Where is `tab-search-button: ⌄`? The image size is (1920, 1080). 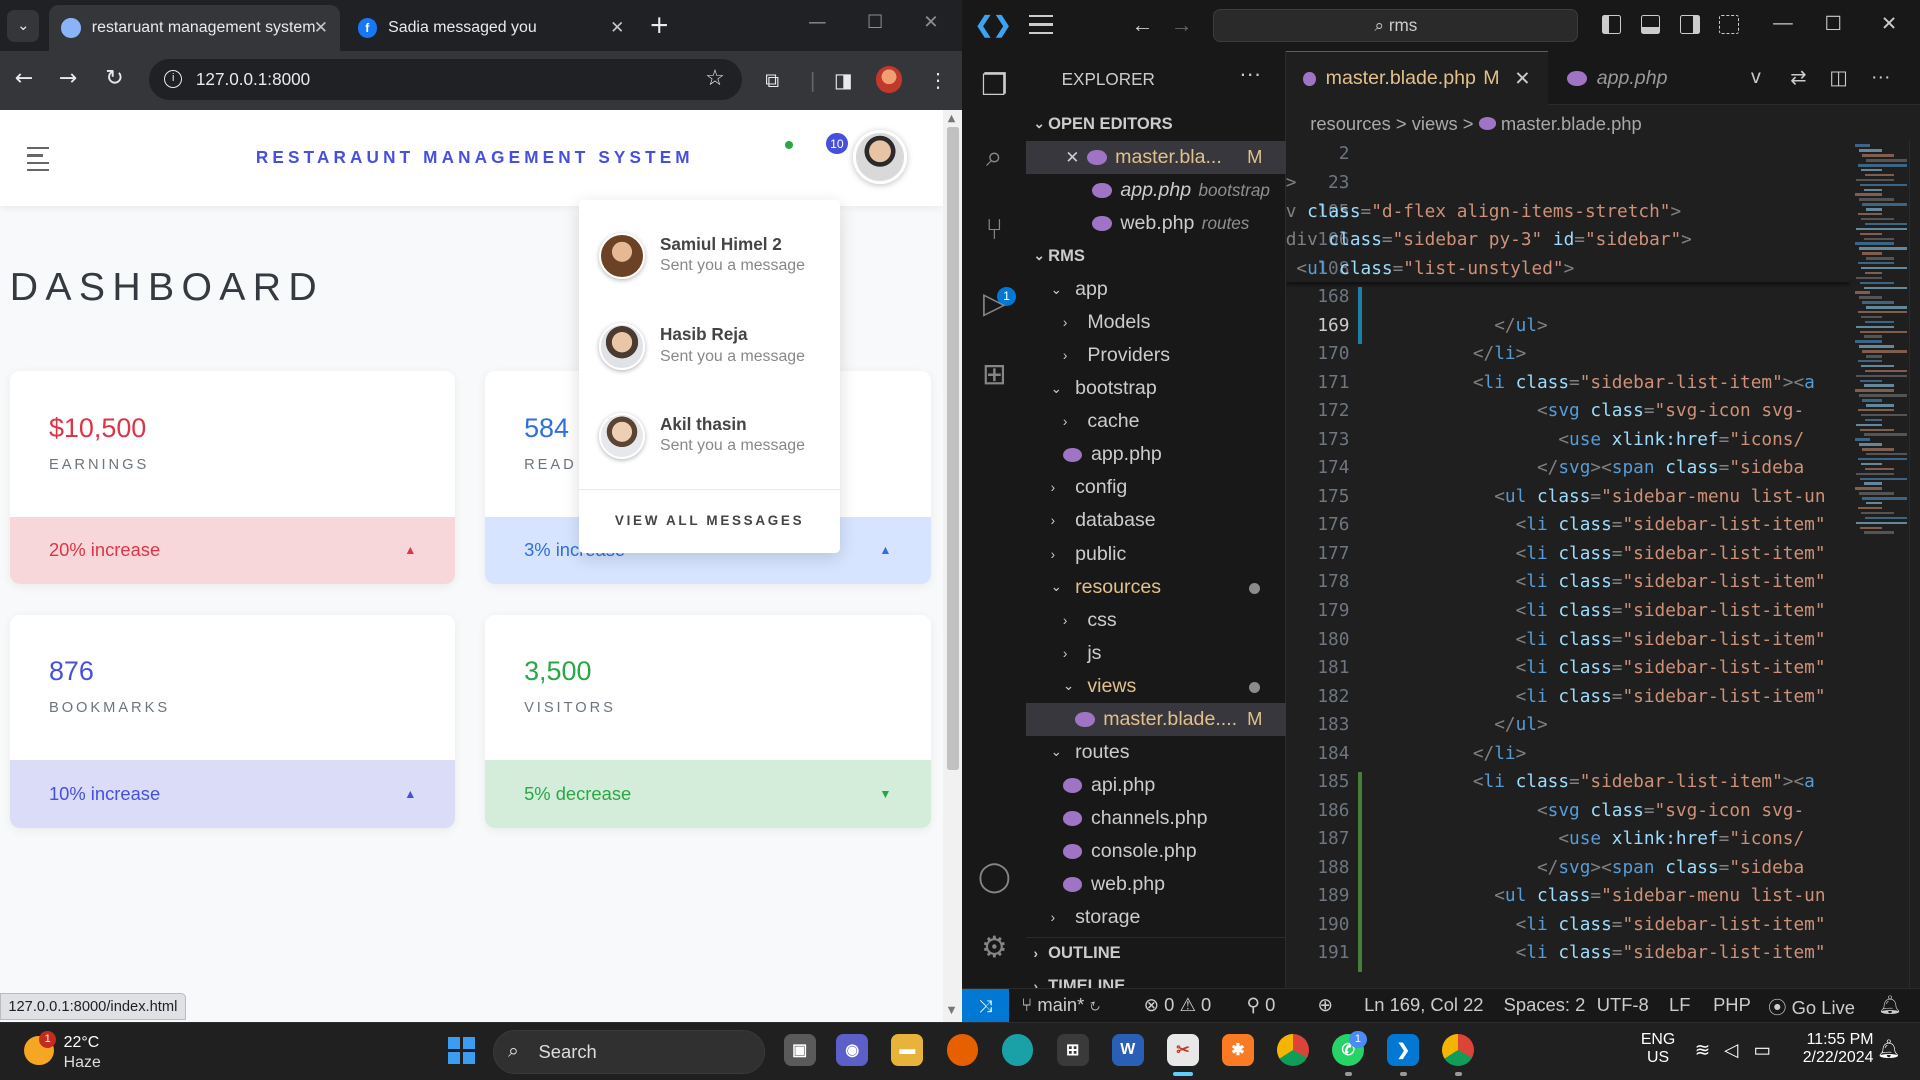
tab-search-button: ⌄ is located at coordinates (23, 25).